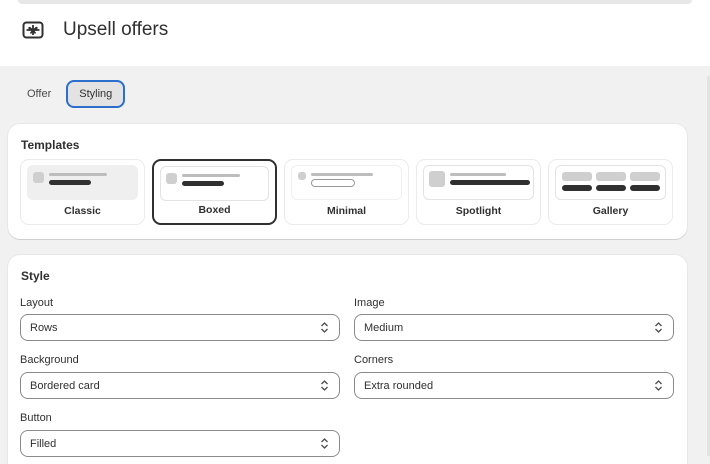  What do you see at coordinates (43, 443) in the screenshot?
I see `button-style-value: Filled` at bounding box center [43, 443].